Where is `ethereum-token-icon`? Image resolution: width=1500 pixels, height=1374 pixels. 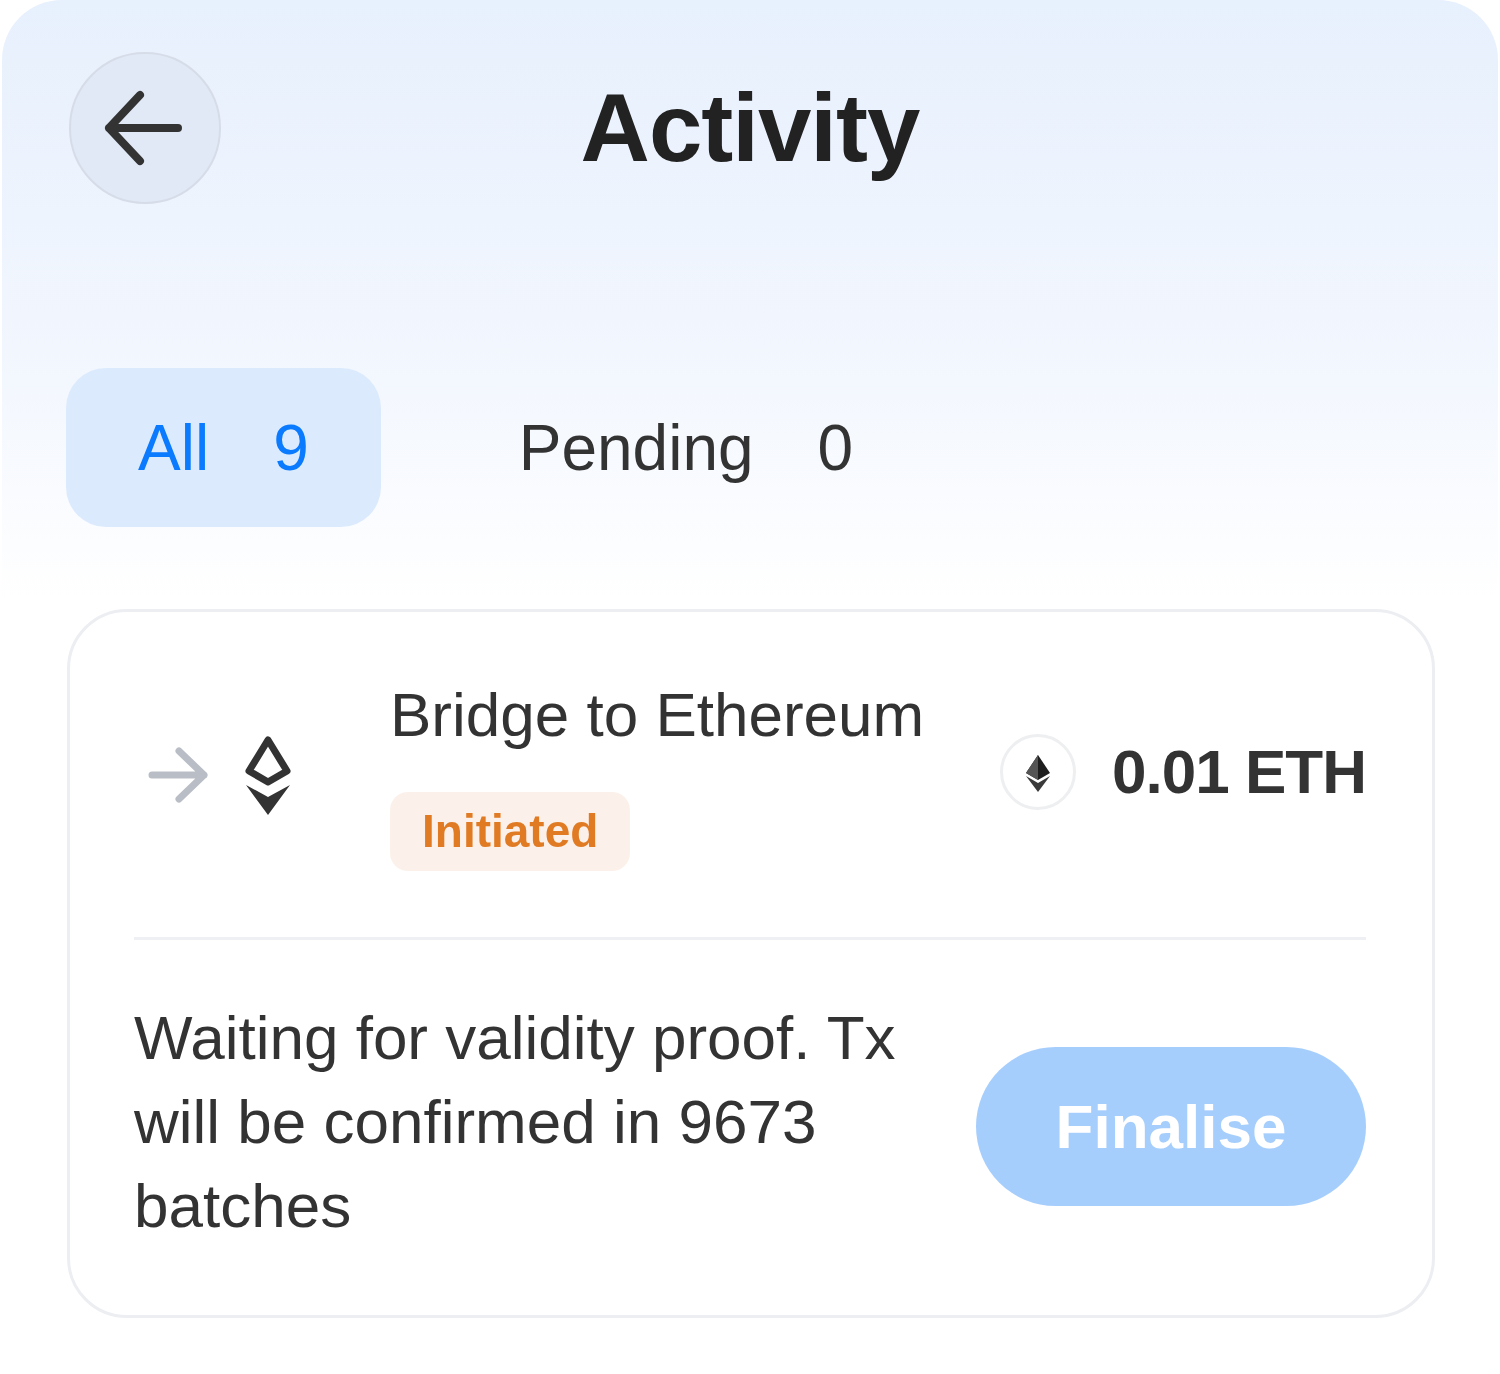 ethereum-token-icon is located at coordinates (1038, 771).